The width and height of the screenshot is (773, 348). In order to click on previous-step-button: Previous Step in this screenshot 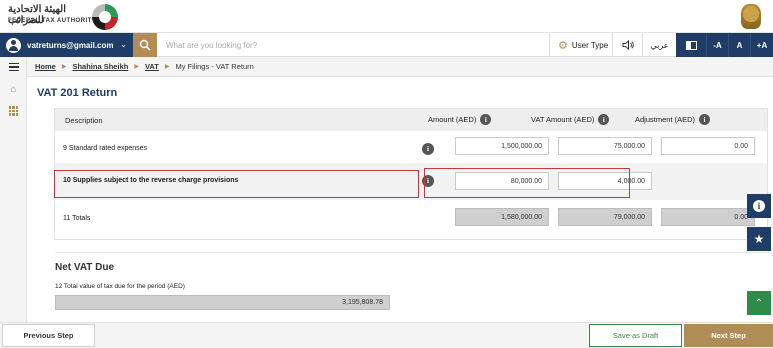, I will do `click(48, 335)`.